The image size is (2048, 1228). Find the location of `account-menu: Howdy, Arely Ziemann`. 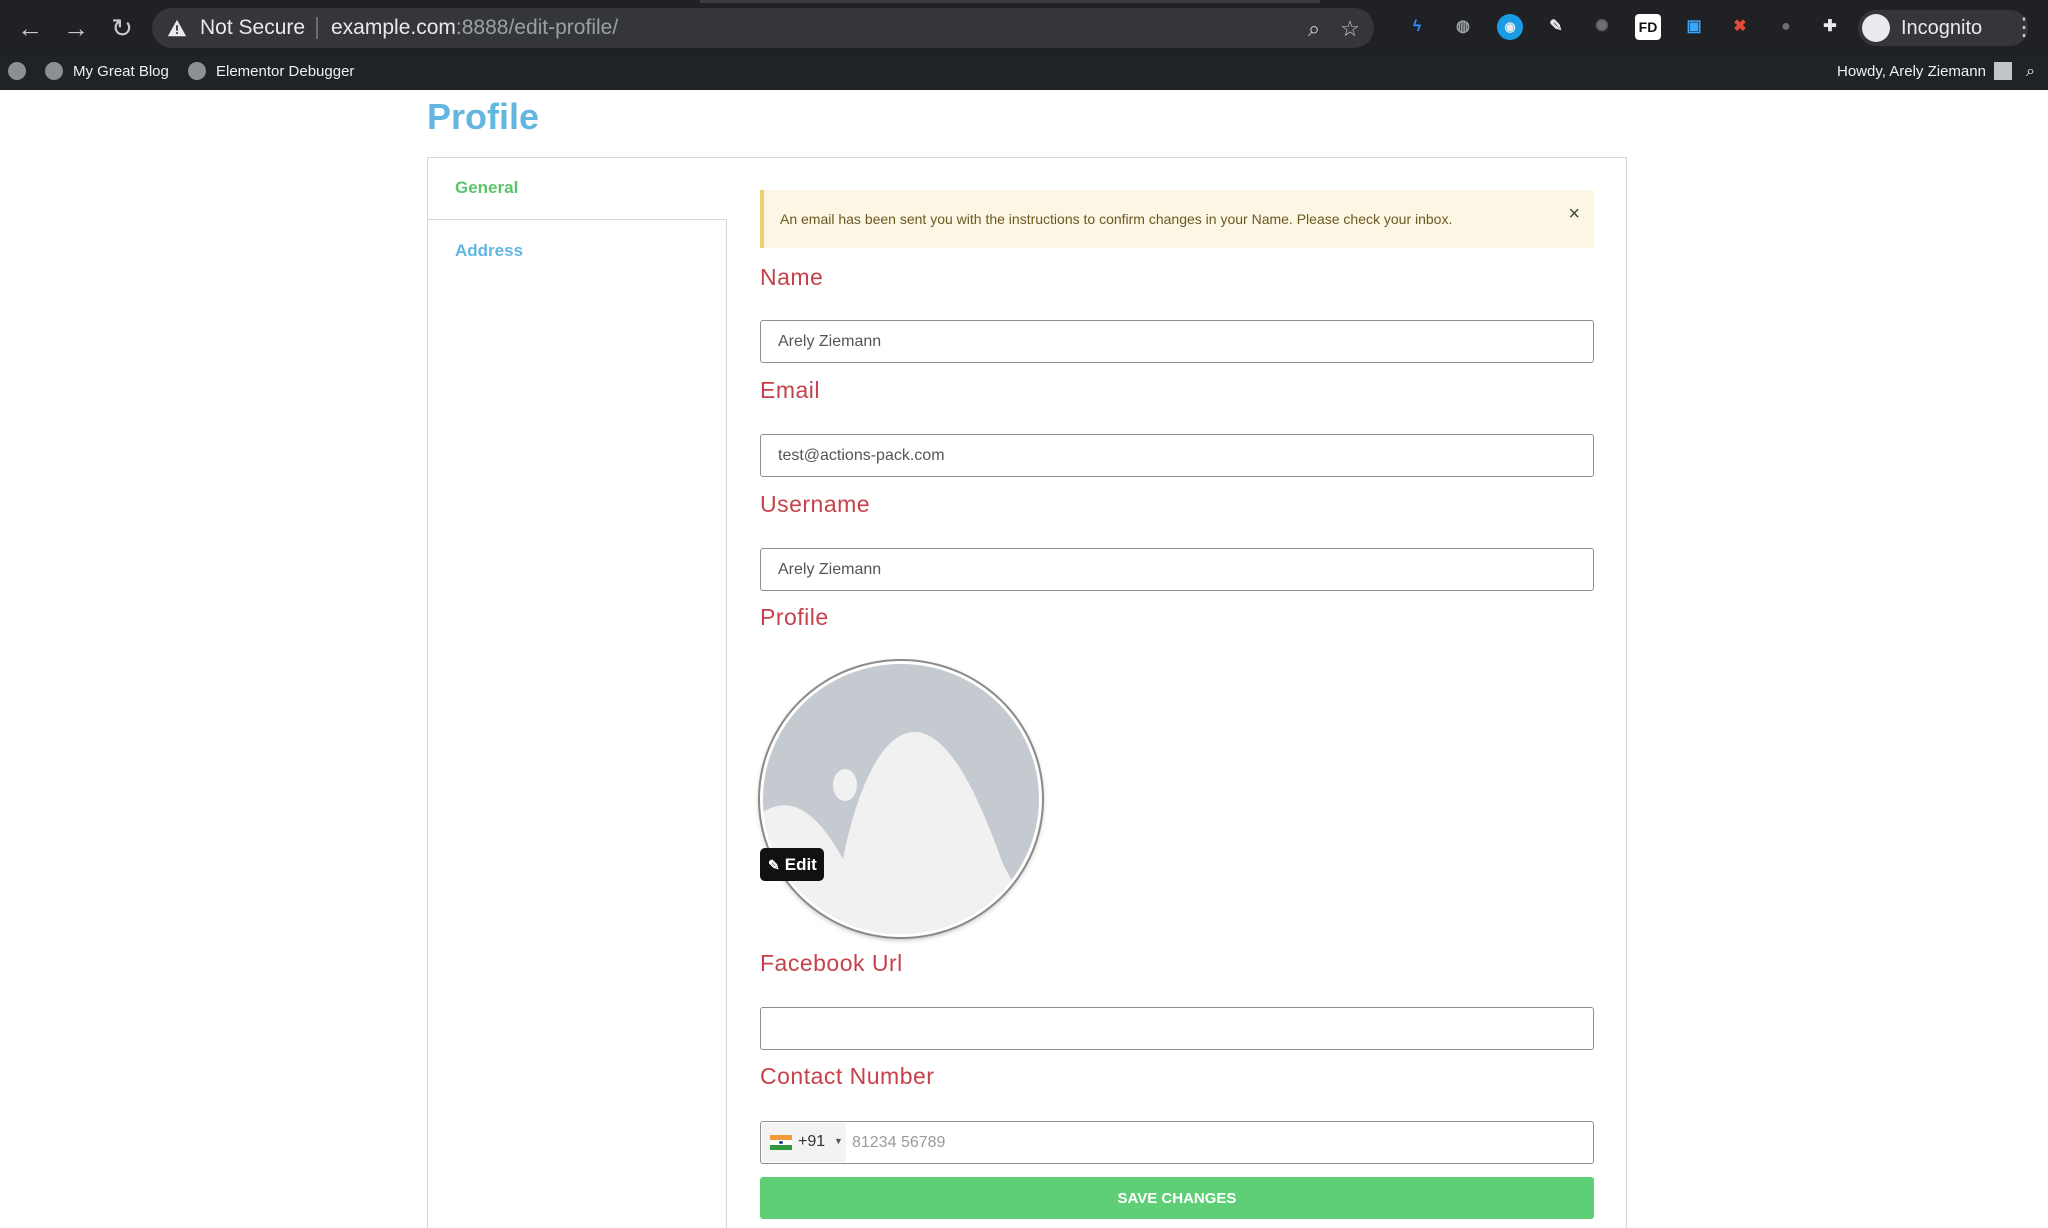

account-menu: Howdy, Arely Ziemann is located at coordinates (1924, 72).